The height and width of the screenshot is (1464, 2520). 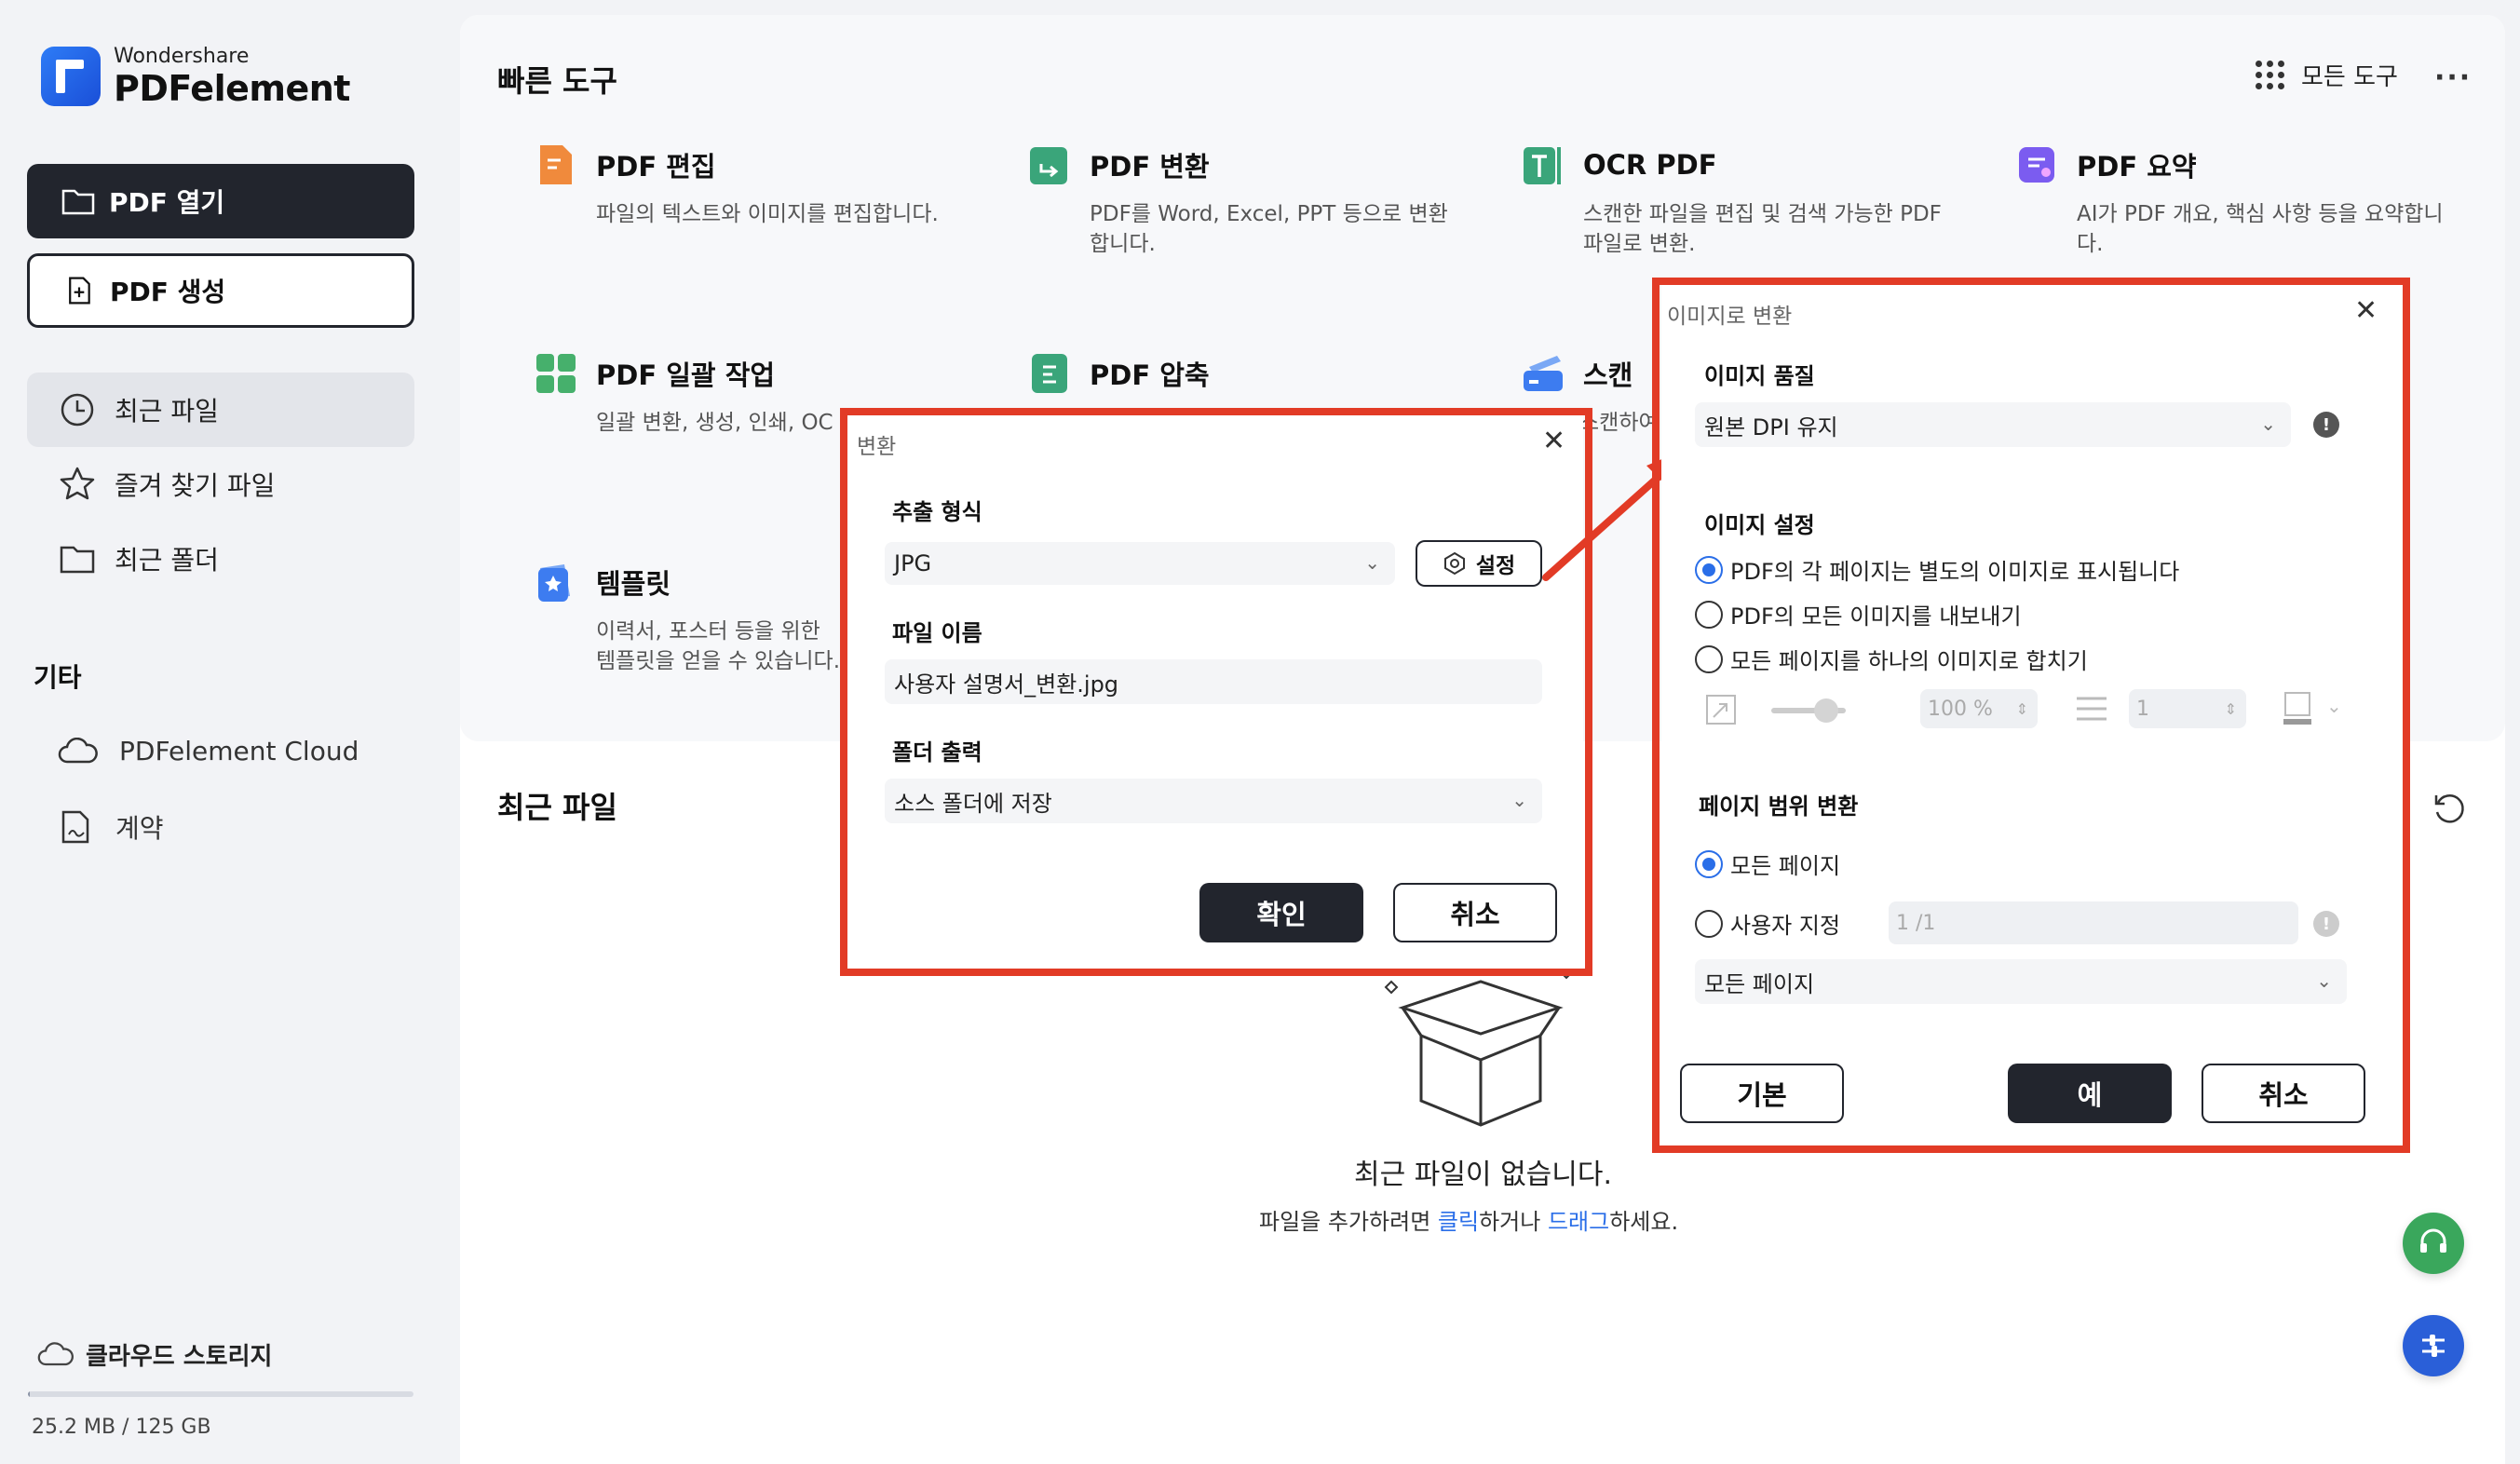 What do you see at coordinates (2433, 1345) in the screenshot?
I see `tools-fab-button` at bounding box center [2433, 1345].